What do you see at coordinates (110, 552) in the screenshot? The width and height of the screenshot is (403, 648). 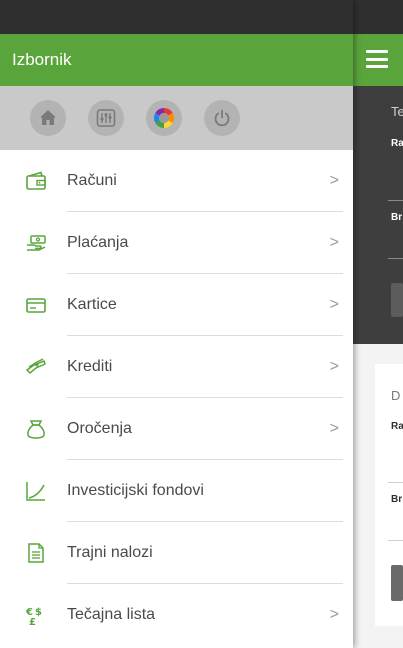 I see `menu-item-label: Trajni nalozi` at bounding box center [110, 552].